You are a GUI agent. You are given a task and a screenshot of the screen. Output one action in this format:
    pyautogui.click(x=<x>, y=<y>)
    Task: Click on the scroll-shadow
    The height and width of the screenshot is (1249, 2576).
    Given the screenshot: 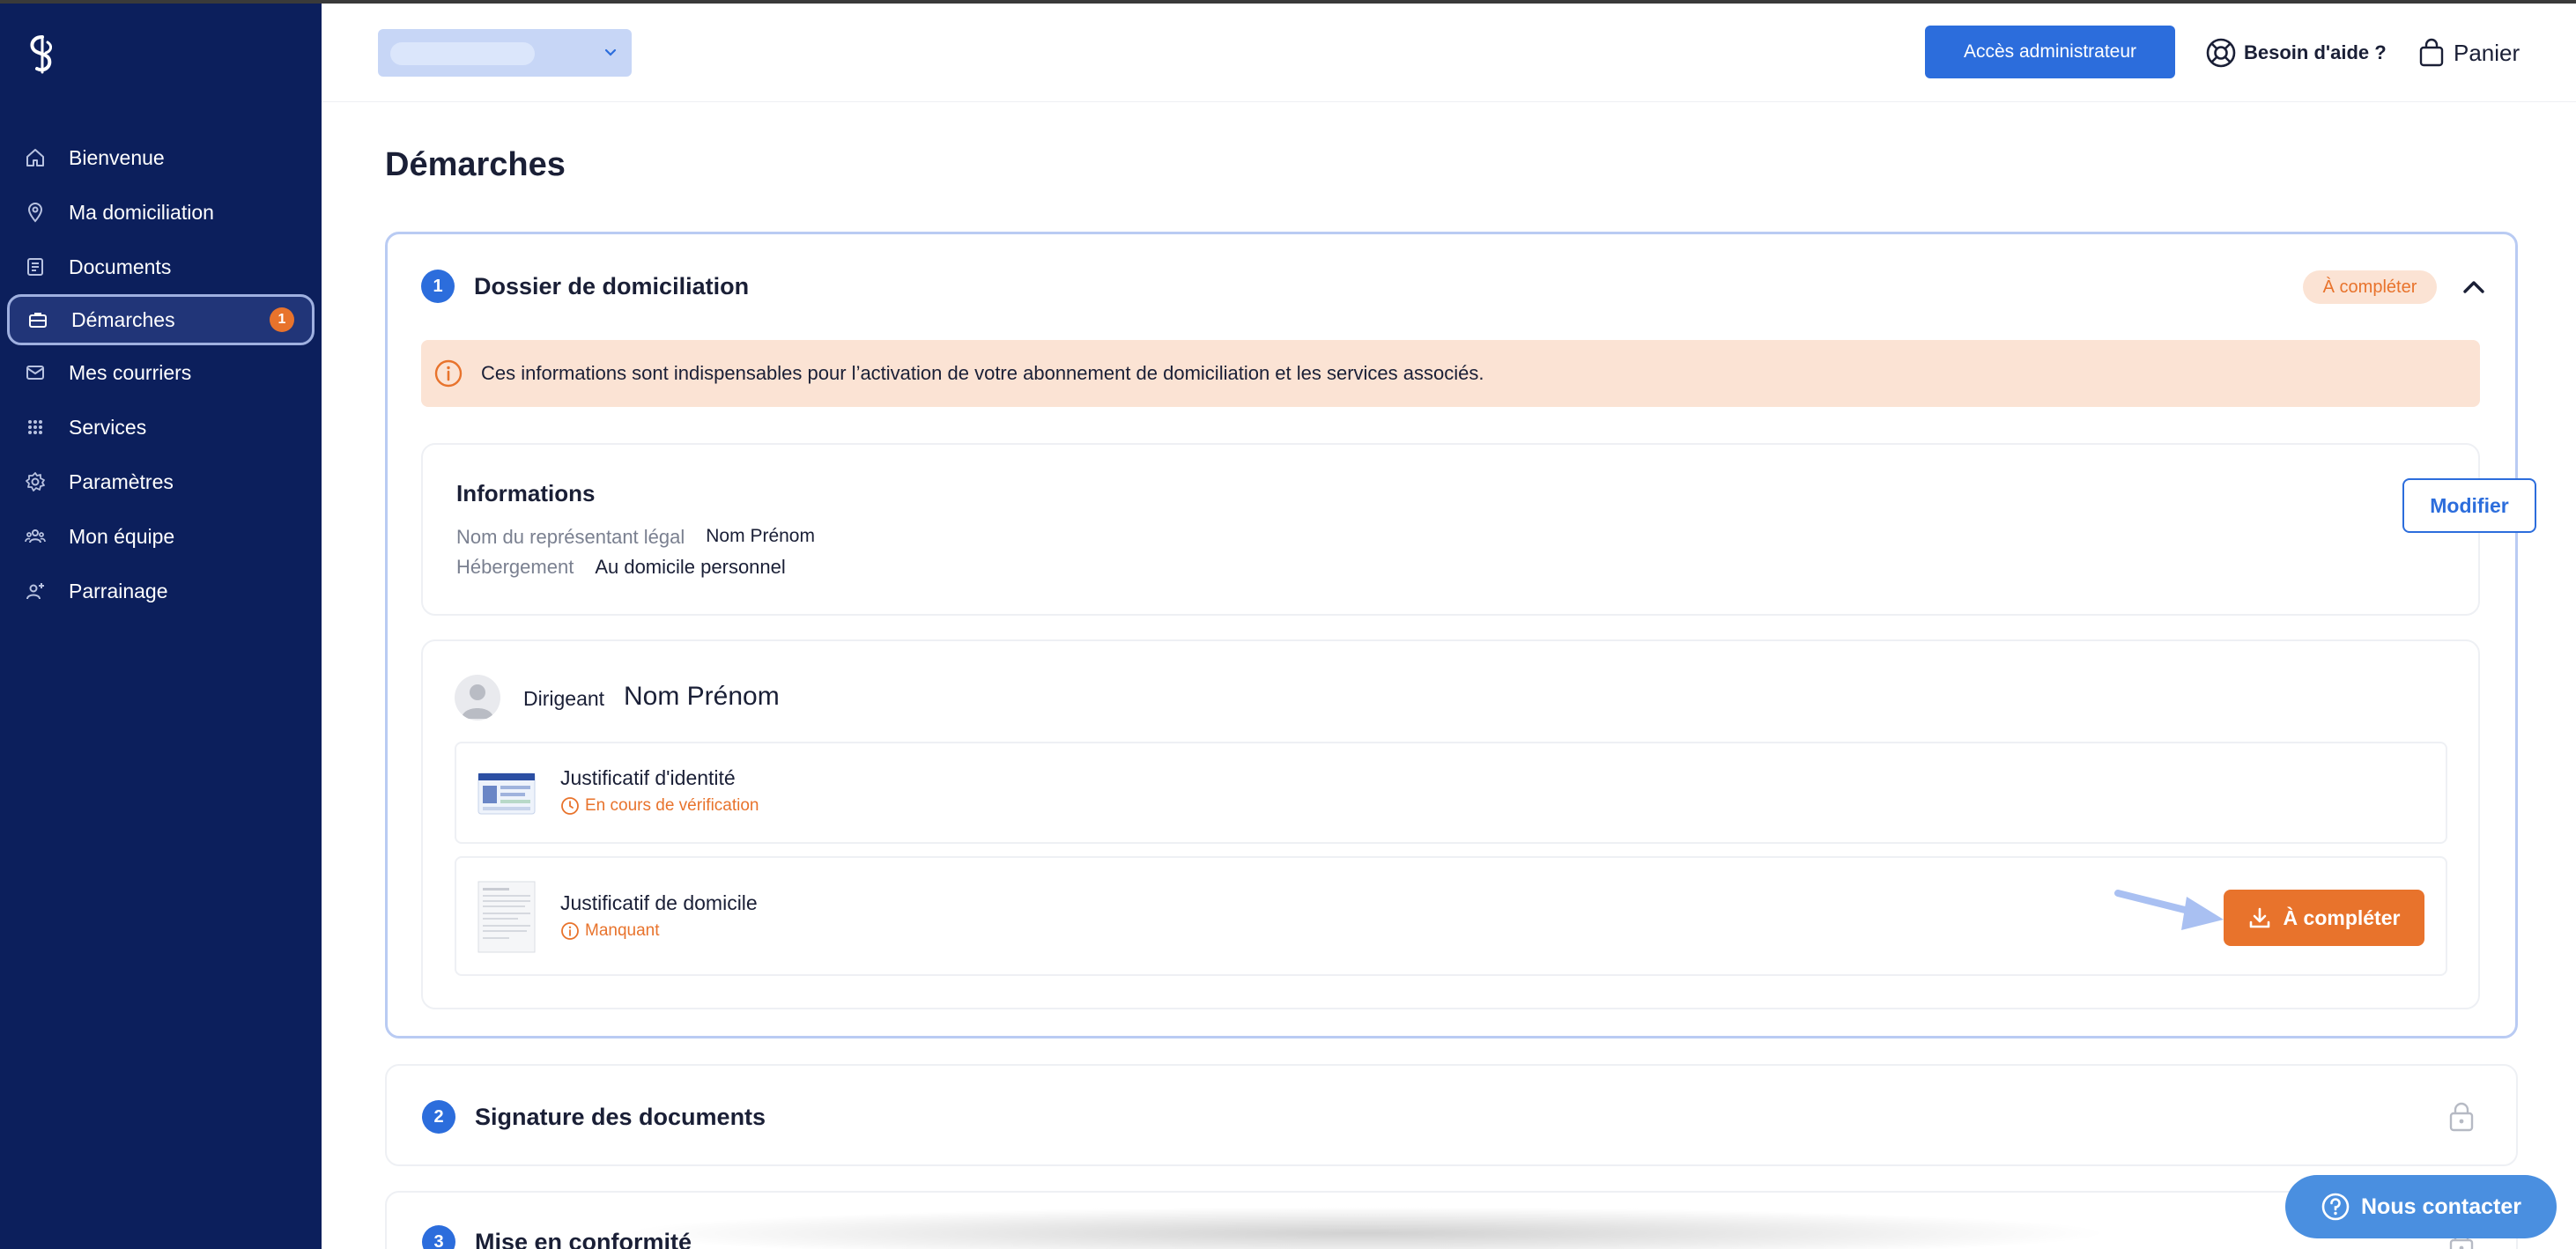 What is the action you would take?
    pyautogui.click(x=1366, y=1228)
    